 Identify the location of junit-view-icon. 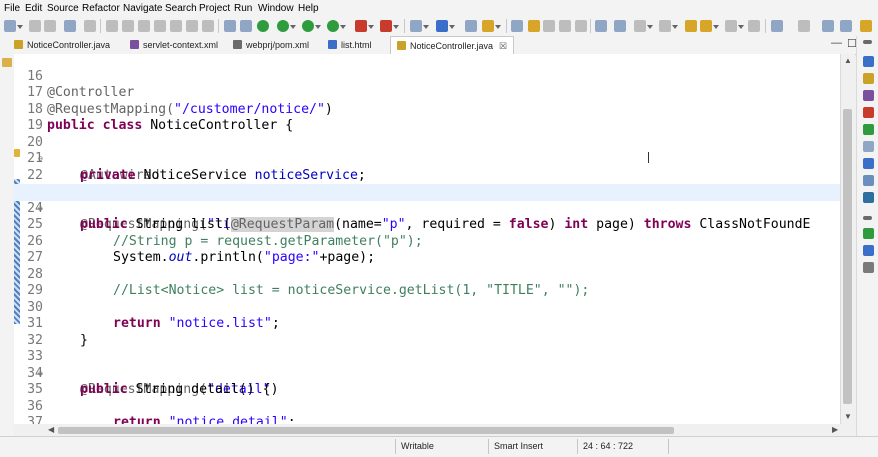
(868, 197).